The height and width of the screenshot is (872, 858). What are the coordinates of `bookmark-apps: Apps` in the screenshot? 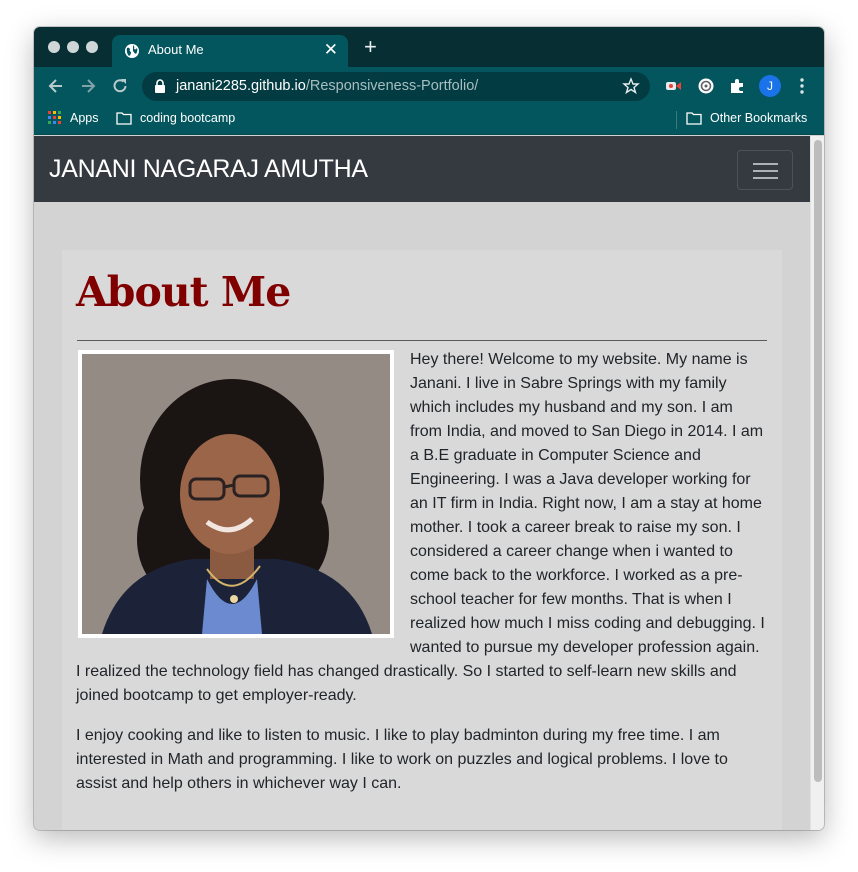 It's located at (73, 118).